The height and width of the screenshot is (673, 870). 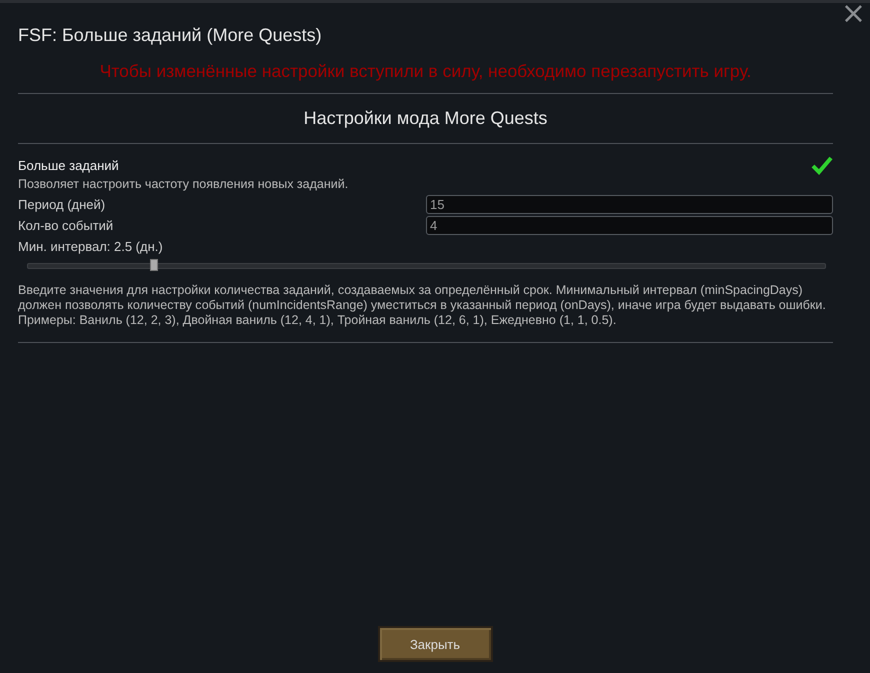 I want to click on warning-text: Чтобы изменённые настройки вступили в силу, необходимо перезапустить игру., so click(x=425, y=72).